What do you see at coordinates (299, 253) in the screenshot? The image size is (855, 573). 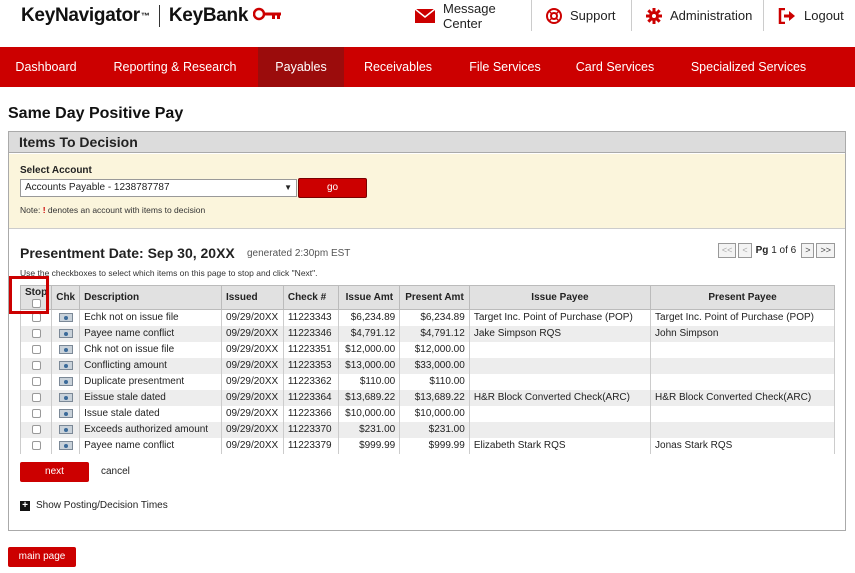 I see `generated-time: generated 2:30pm EST` at bounding box center [299, 253].